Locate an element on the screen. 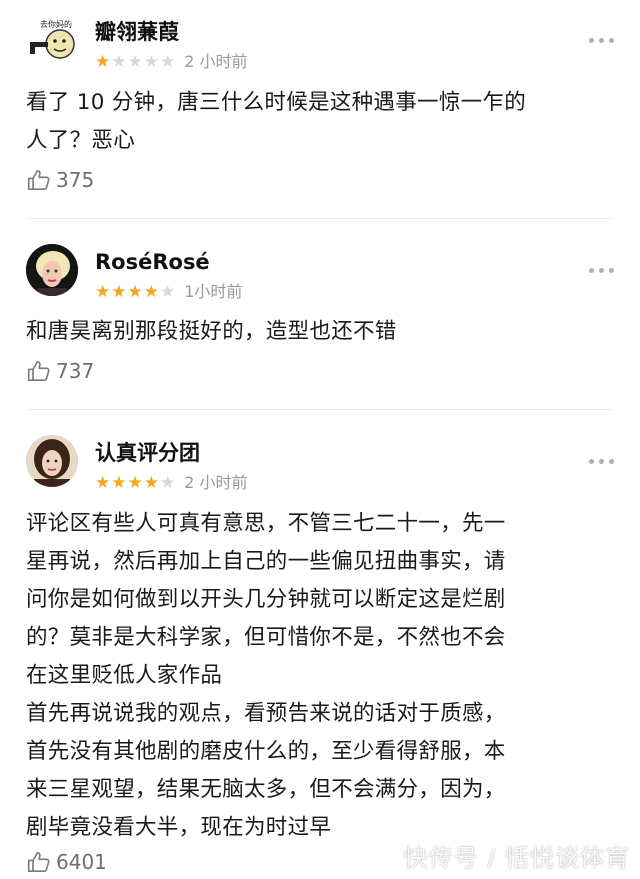 The height and width of the screenshot is (879, 640). review-text-line: 评论区有些人可真有意思，不管三七二十一，先一 is located at coordinates (266, 523).